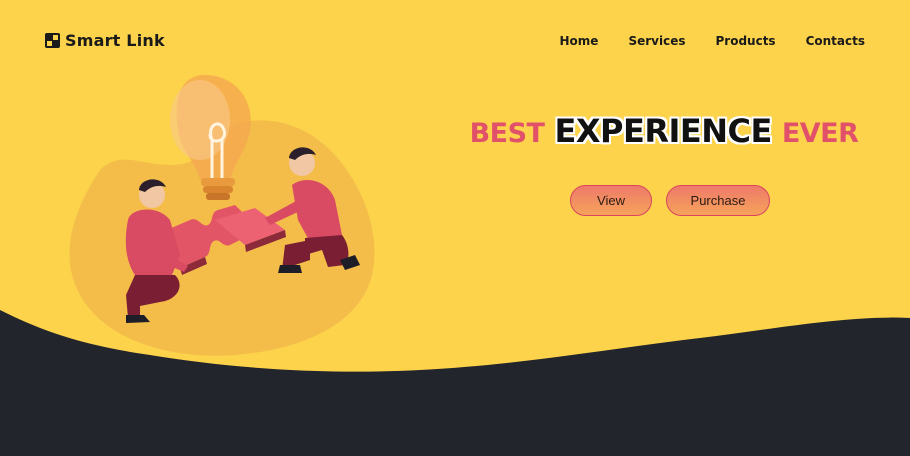 The height and width of the screenshot is (456, 910). Describe the element at coordinates (820, 133) in the screenshot. I see `headline-word-right: Ever` at that location.